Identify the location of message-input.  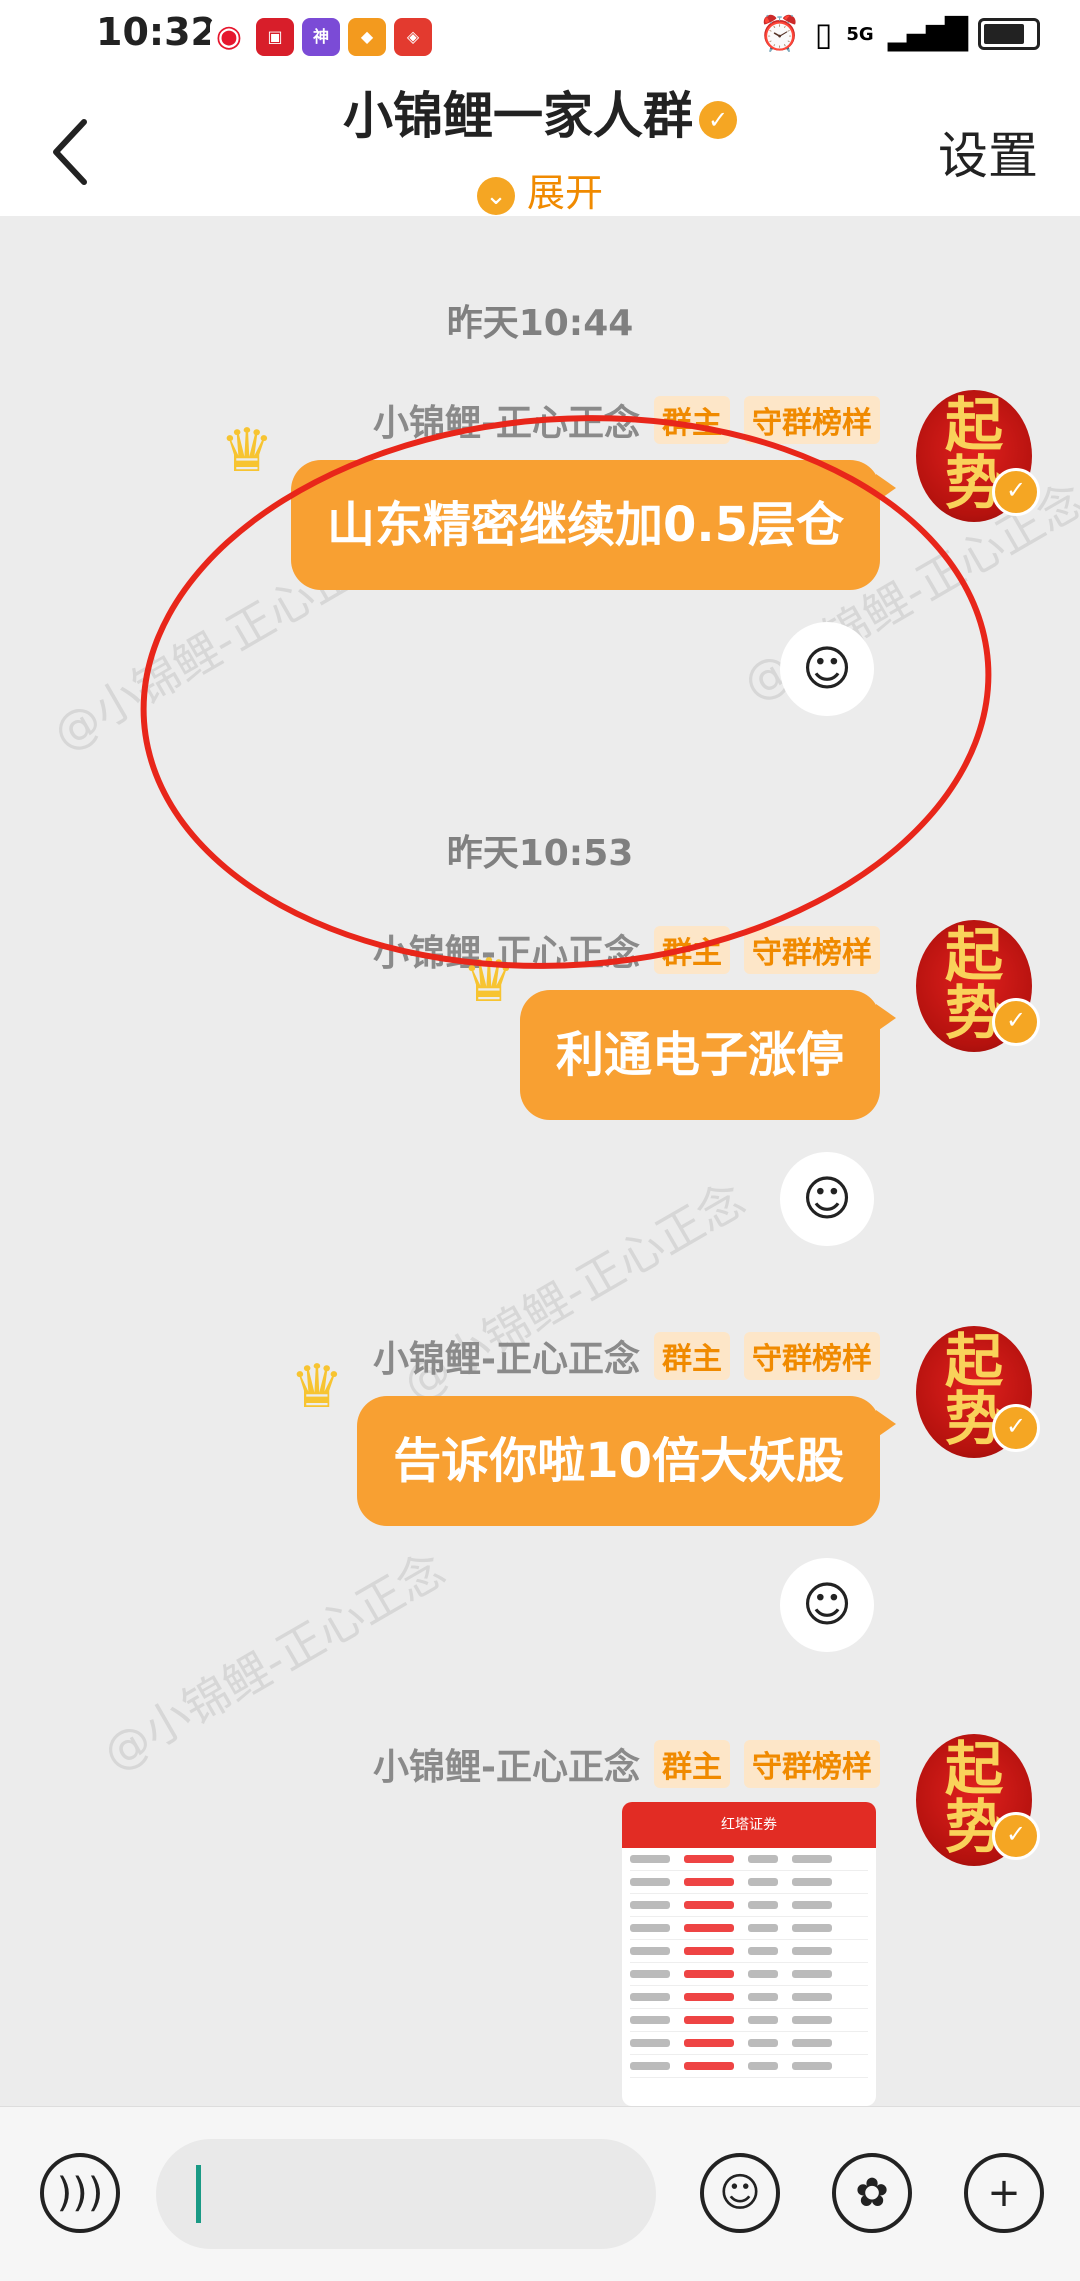
(406, 2194).